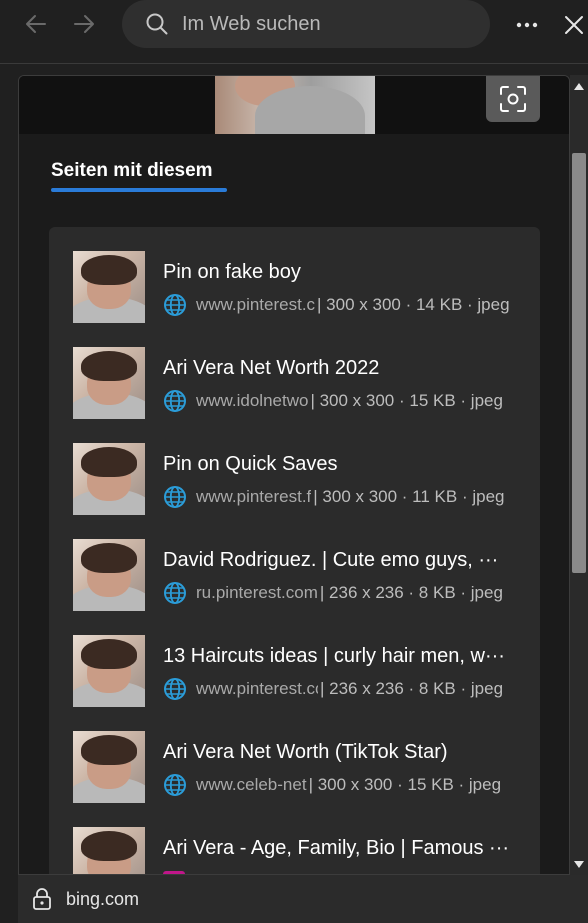 The height and width of the screenshot is (923, 588). I want to click on result-title: Pin on fake boy, so click(339, 272).